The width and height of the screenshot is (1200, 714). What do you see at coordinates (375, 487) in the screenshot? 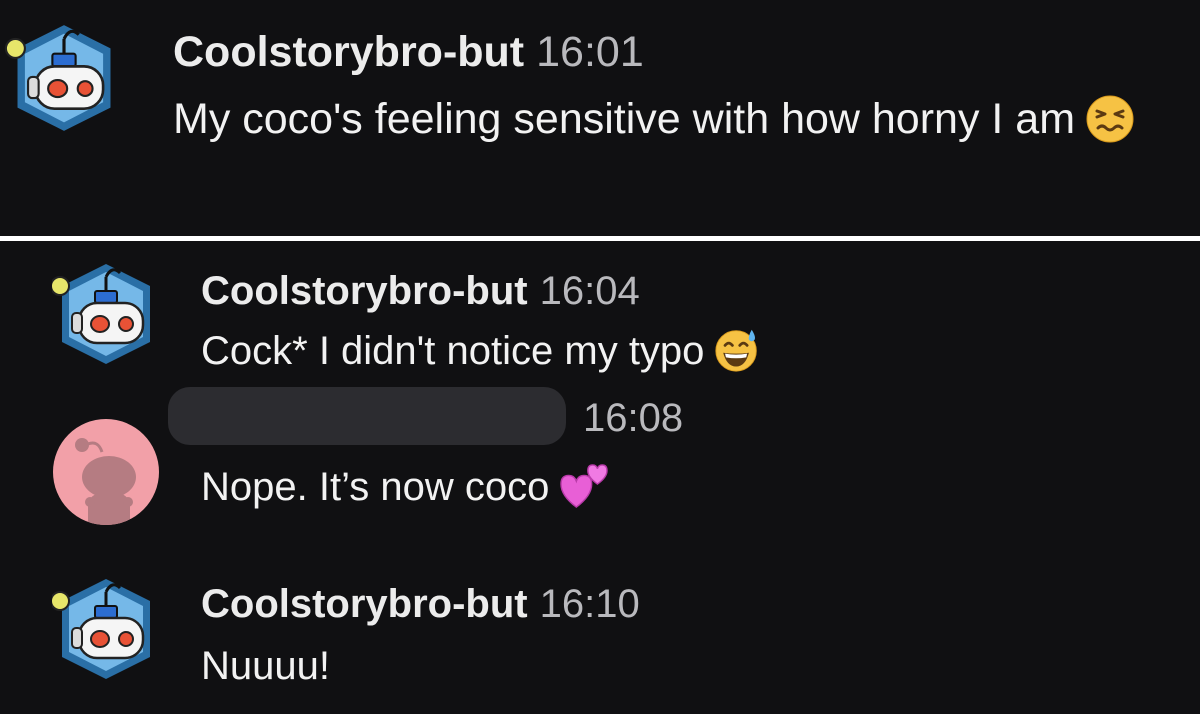
I see `message-text-content: Nope. It’s now coco` at bounding box center [375, 487].